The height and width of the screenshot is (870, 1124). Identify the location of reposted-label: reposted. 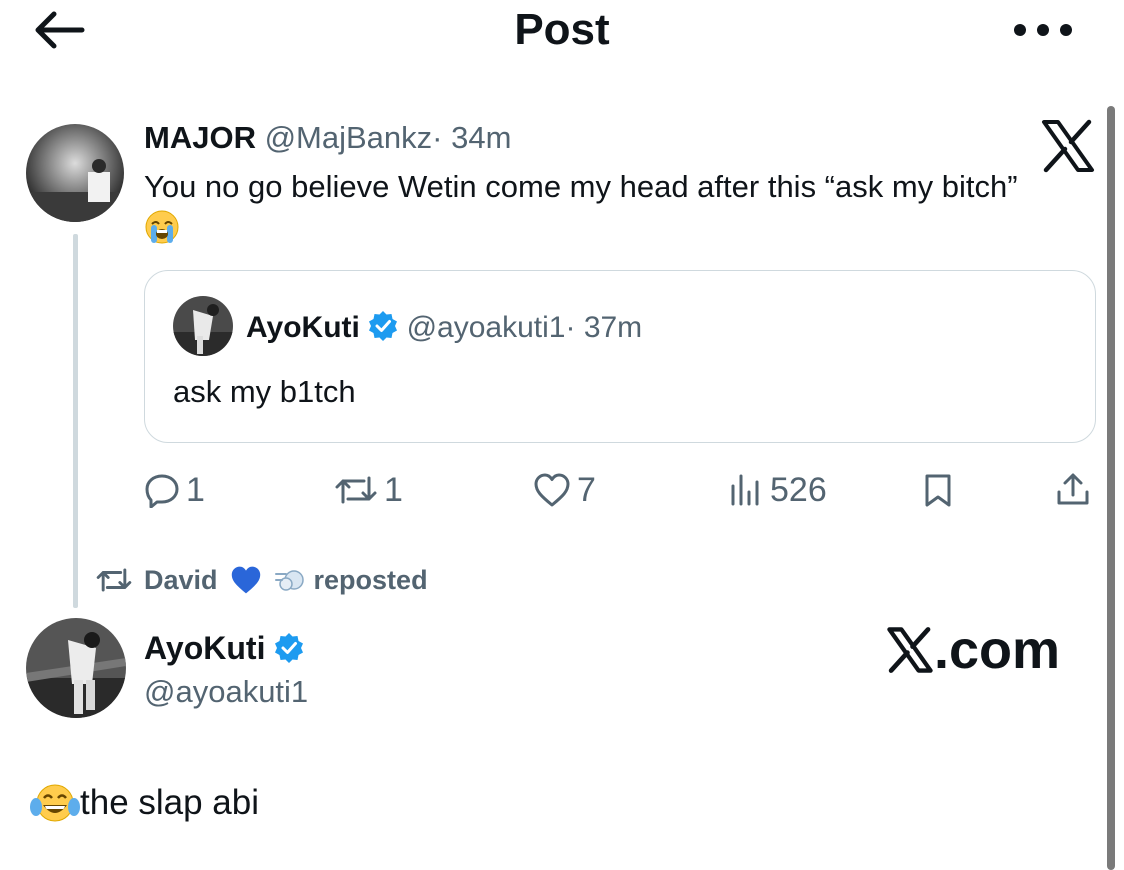
(370, 579).